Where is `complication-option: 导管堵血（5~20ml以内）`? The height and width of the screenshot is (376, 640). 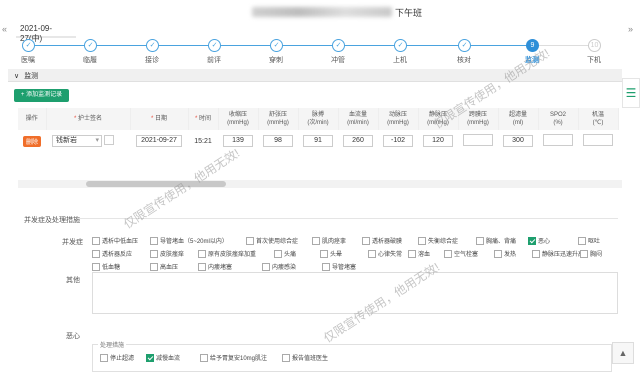 complication-option: 导管堵血（5~20ml以内） is located at coordinates (189, 241).